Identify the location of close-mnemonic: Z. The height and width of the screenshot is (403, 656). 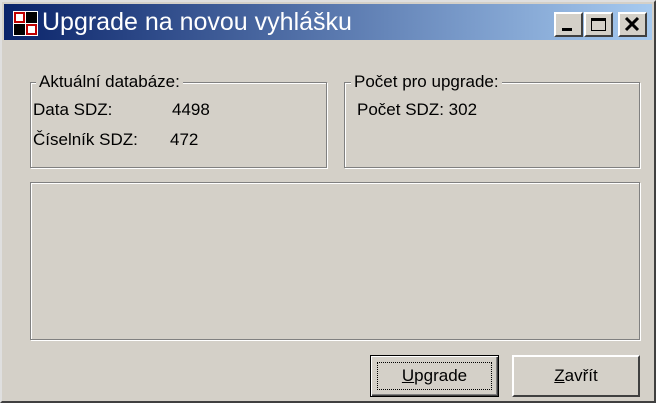
(559, 375).